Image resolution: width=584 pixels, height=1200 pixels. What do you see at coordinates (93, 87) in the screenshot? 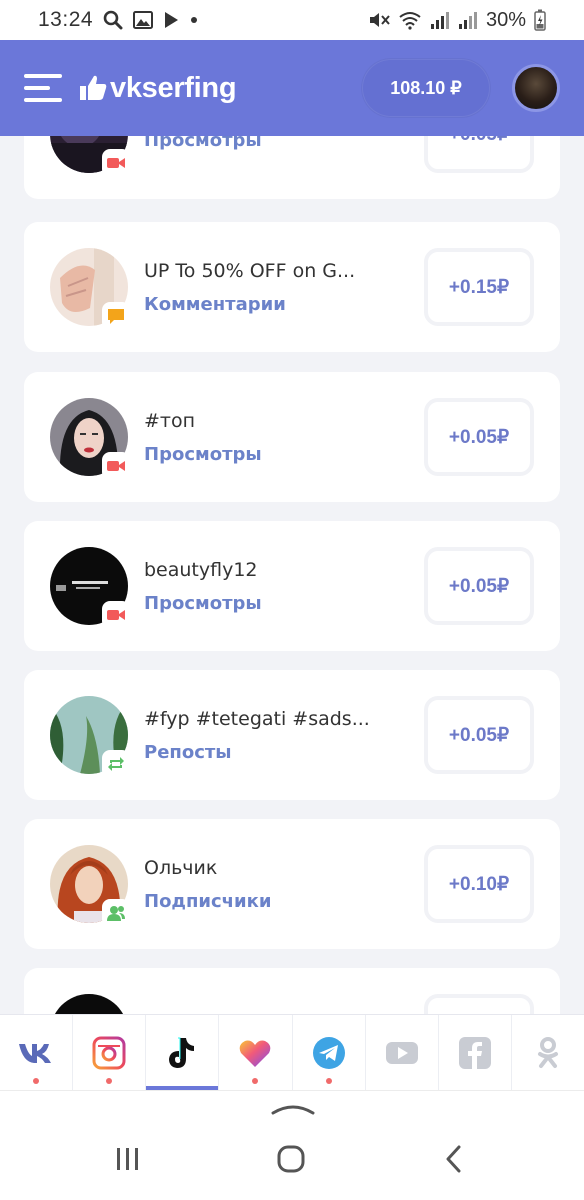
I see `thumbs-up-icon` at bounding box center [93, 87].